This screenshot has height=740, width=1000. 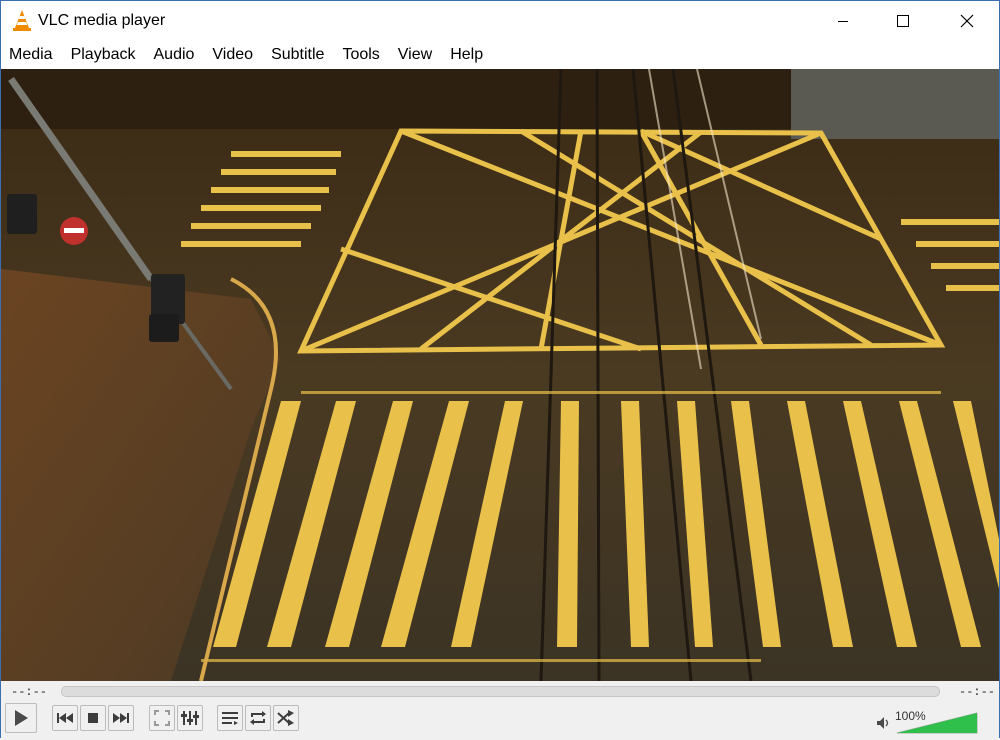 I want to click on seek-bar, so click(x=500, y=691).